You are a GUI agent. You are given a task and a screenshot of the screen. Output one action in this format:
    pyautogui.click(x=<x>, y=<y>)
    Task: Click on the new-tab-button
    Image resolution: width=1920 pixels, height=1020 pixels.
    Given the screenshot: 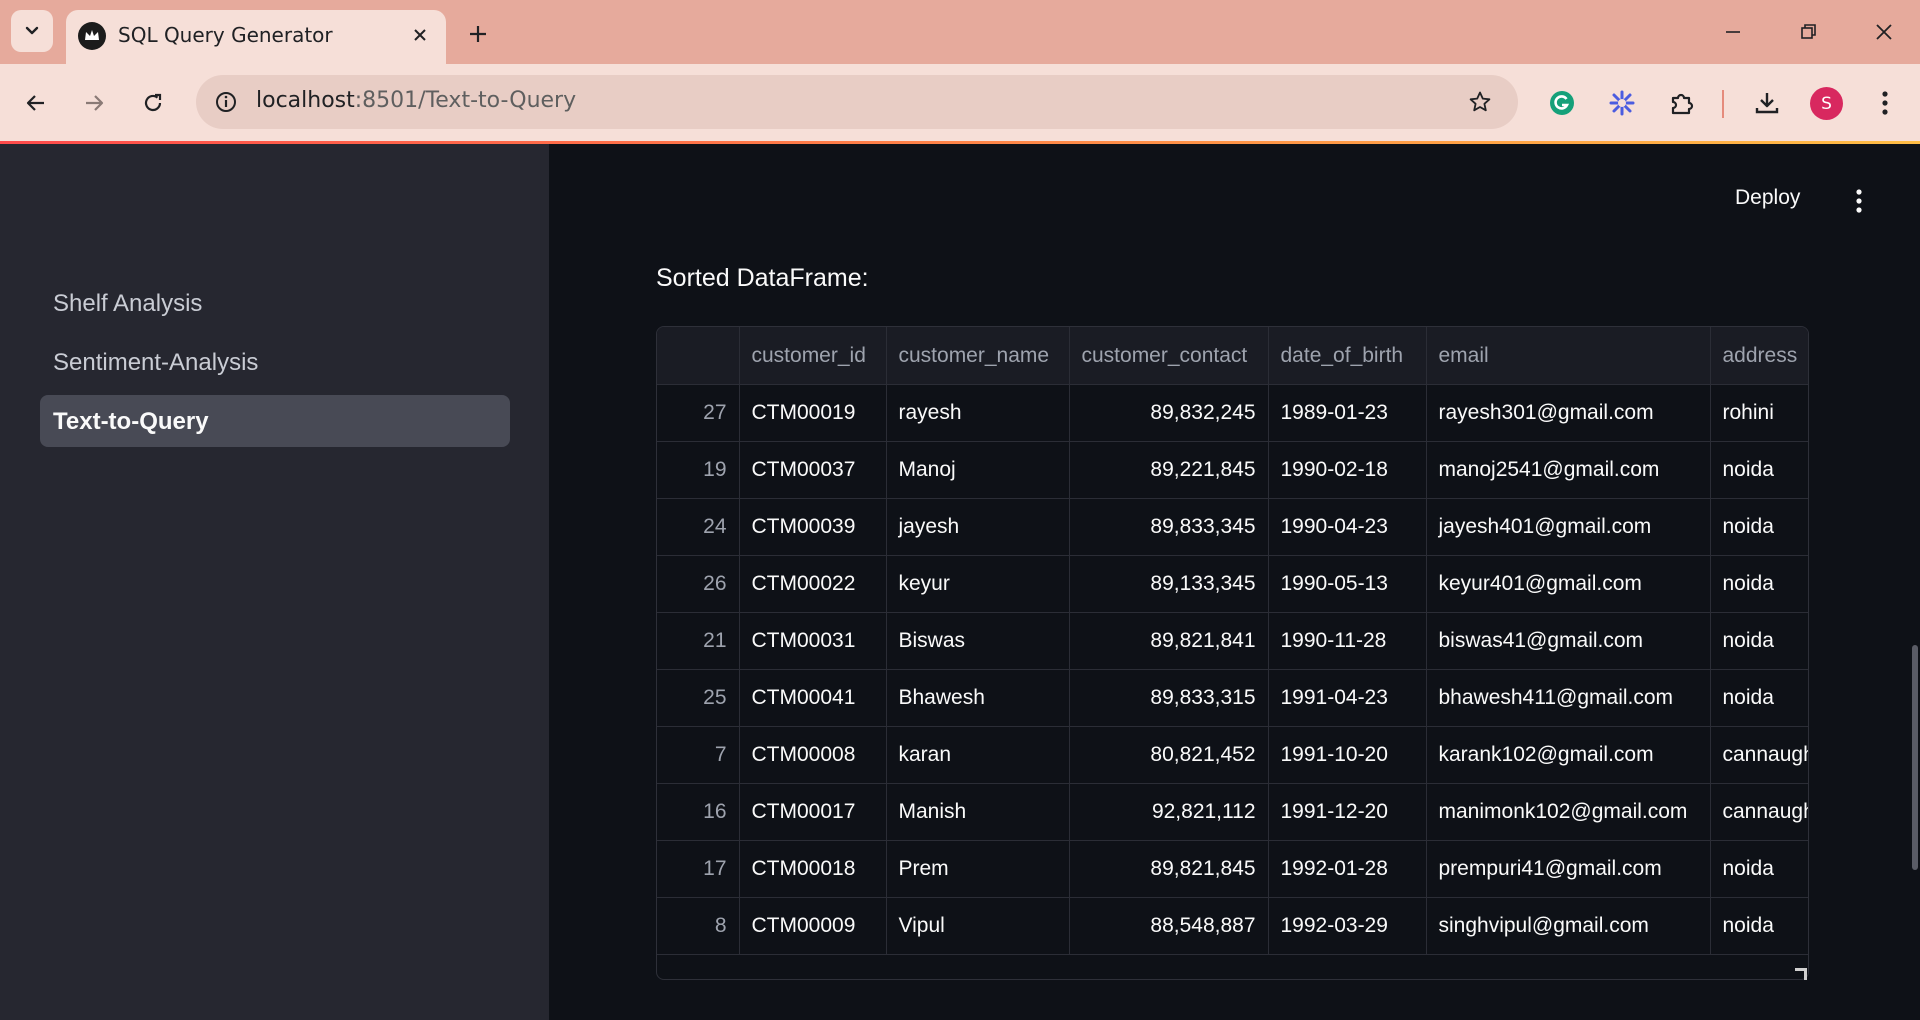 What is the action you would take?
    pyautogui.click(x=478, y=34)
    